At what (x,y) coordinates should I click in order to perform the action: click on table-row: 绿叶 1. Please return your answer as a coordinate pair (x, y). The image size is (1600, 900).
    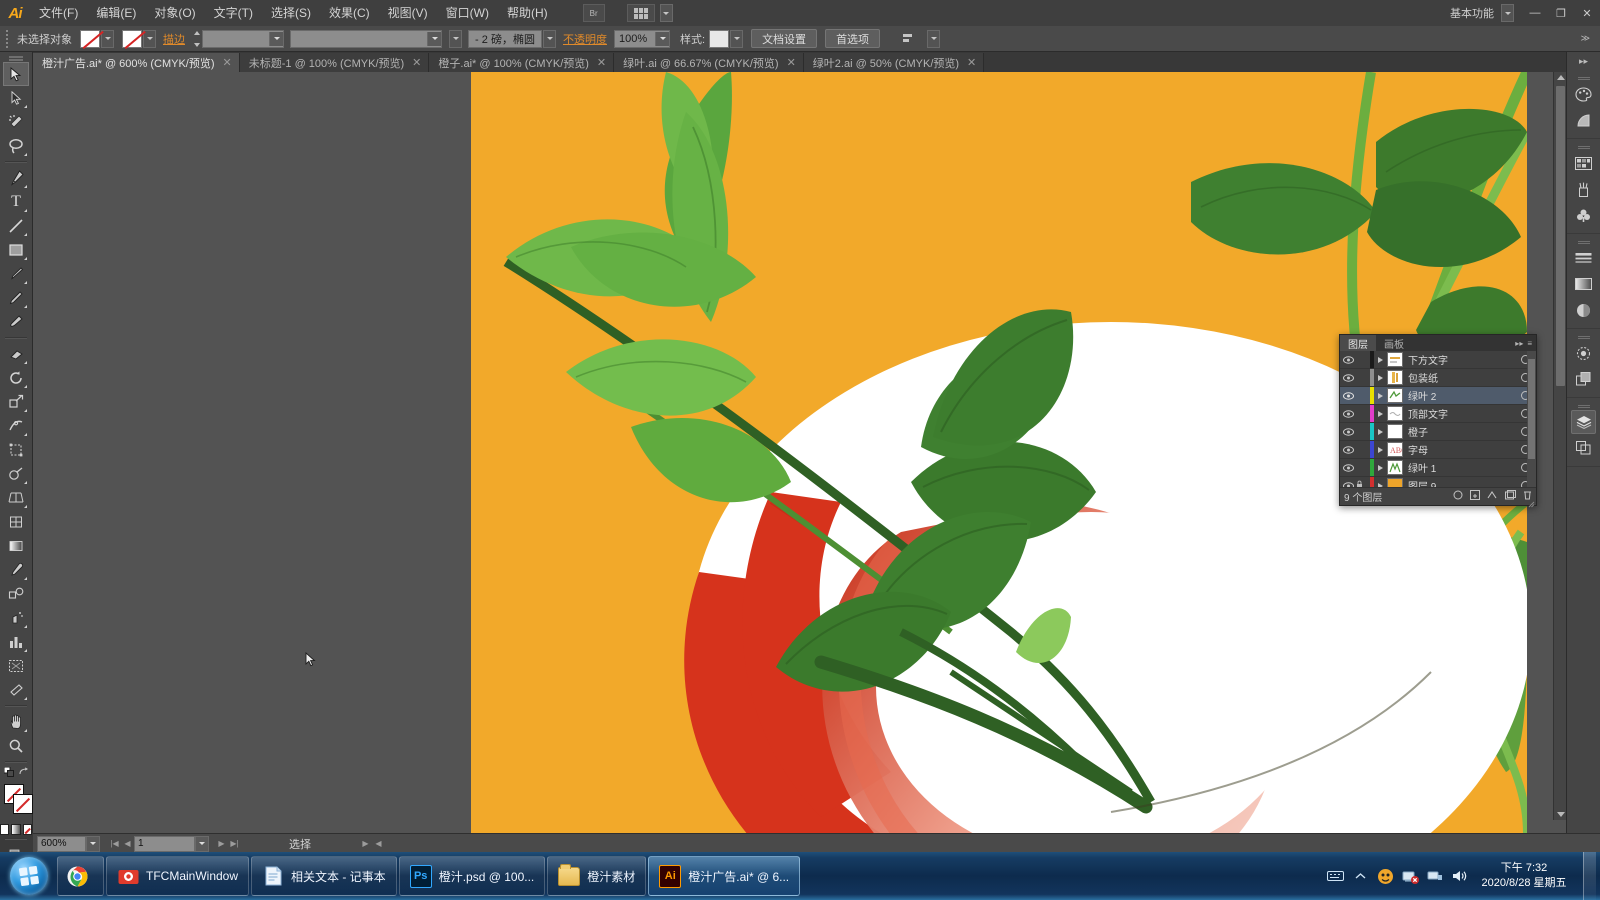
    Looking at the image, I should click on (1438, 468).